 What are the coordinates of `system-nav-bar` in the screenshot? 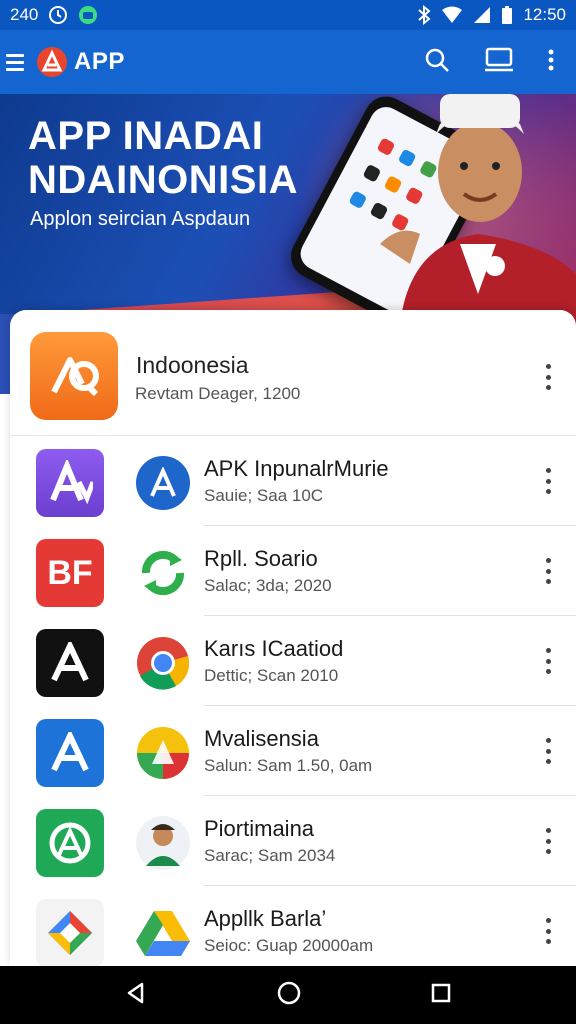 It's located at (288, 995).